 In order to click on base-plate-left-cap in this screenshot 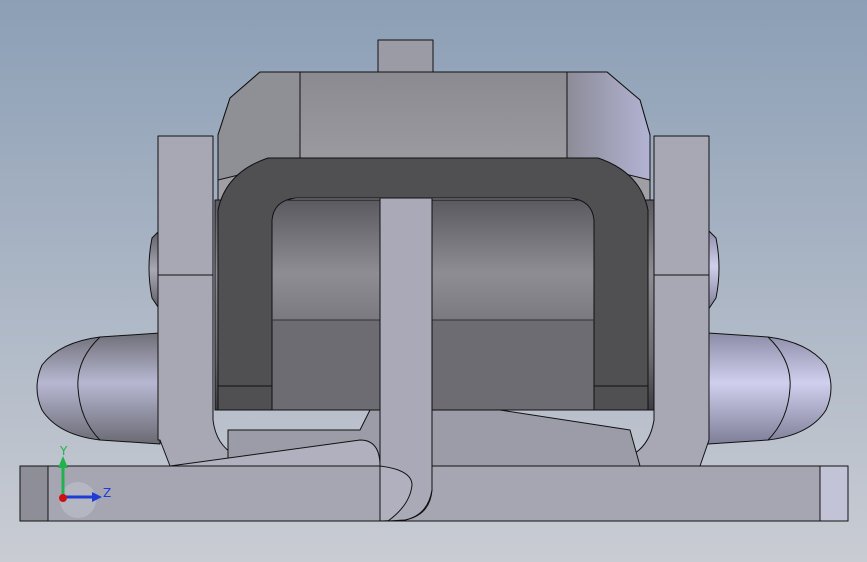, I will do `click(34, 493)`.